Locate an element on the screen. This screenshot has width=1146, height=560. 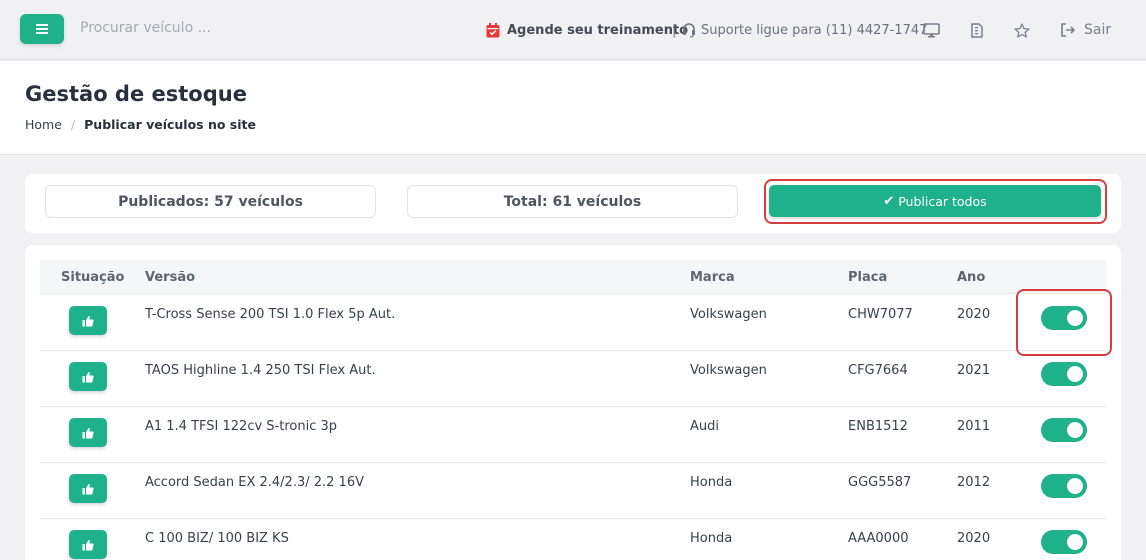
menu-button is located at coordinates (42, 29).